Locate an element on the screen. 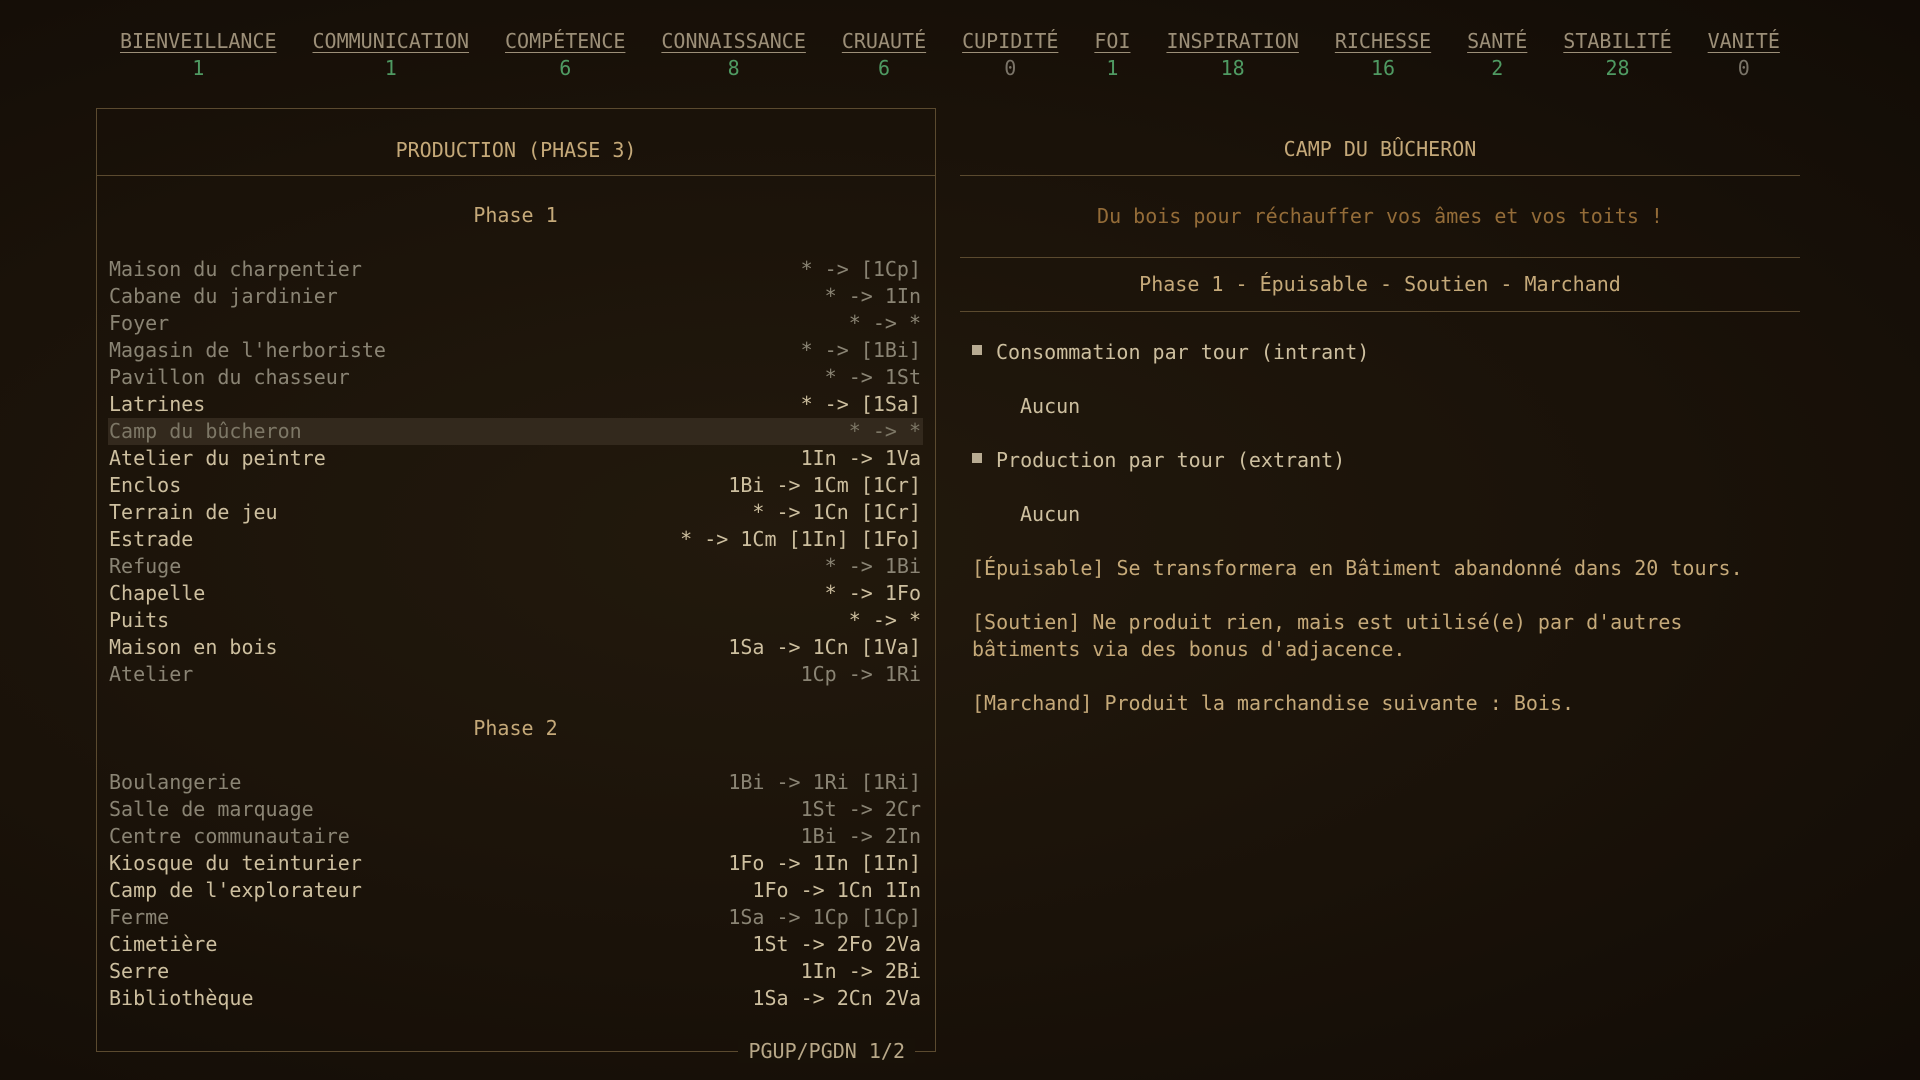  building-row: Foyer * -> * is located at coordinates (515, 323).